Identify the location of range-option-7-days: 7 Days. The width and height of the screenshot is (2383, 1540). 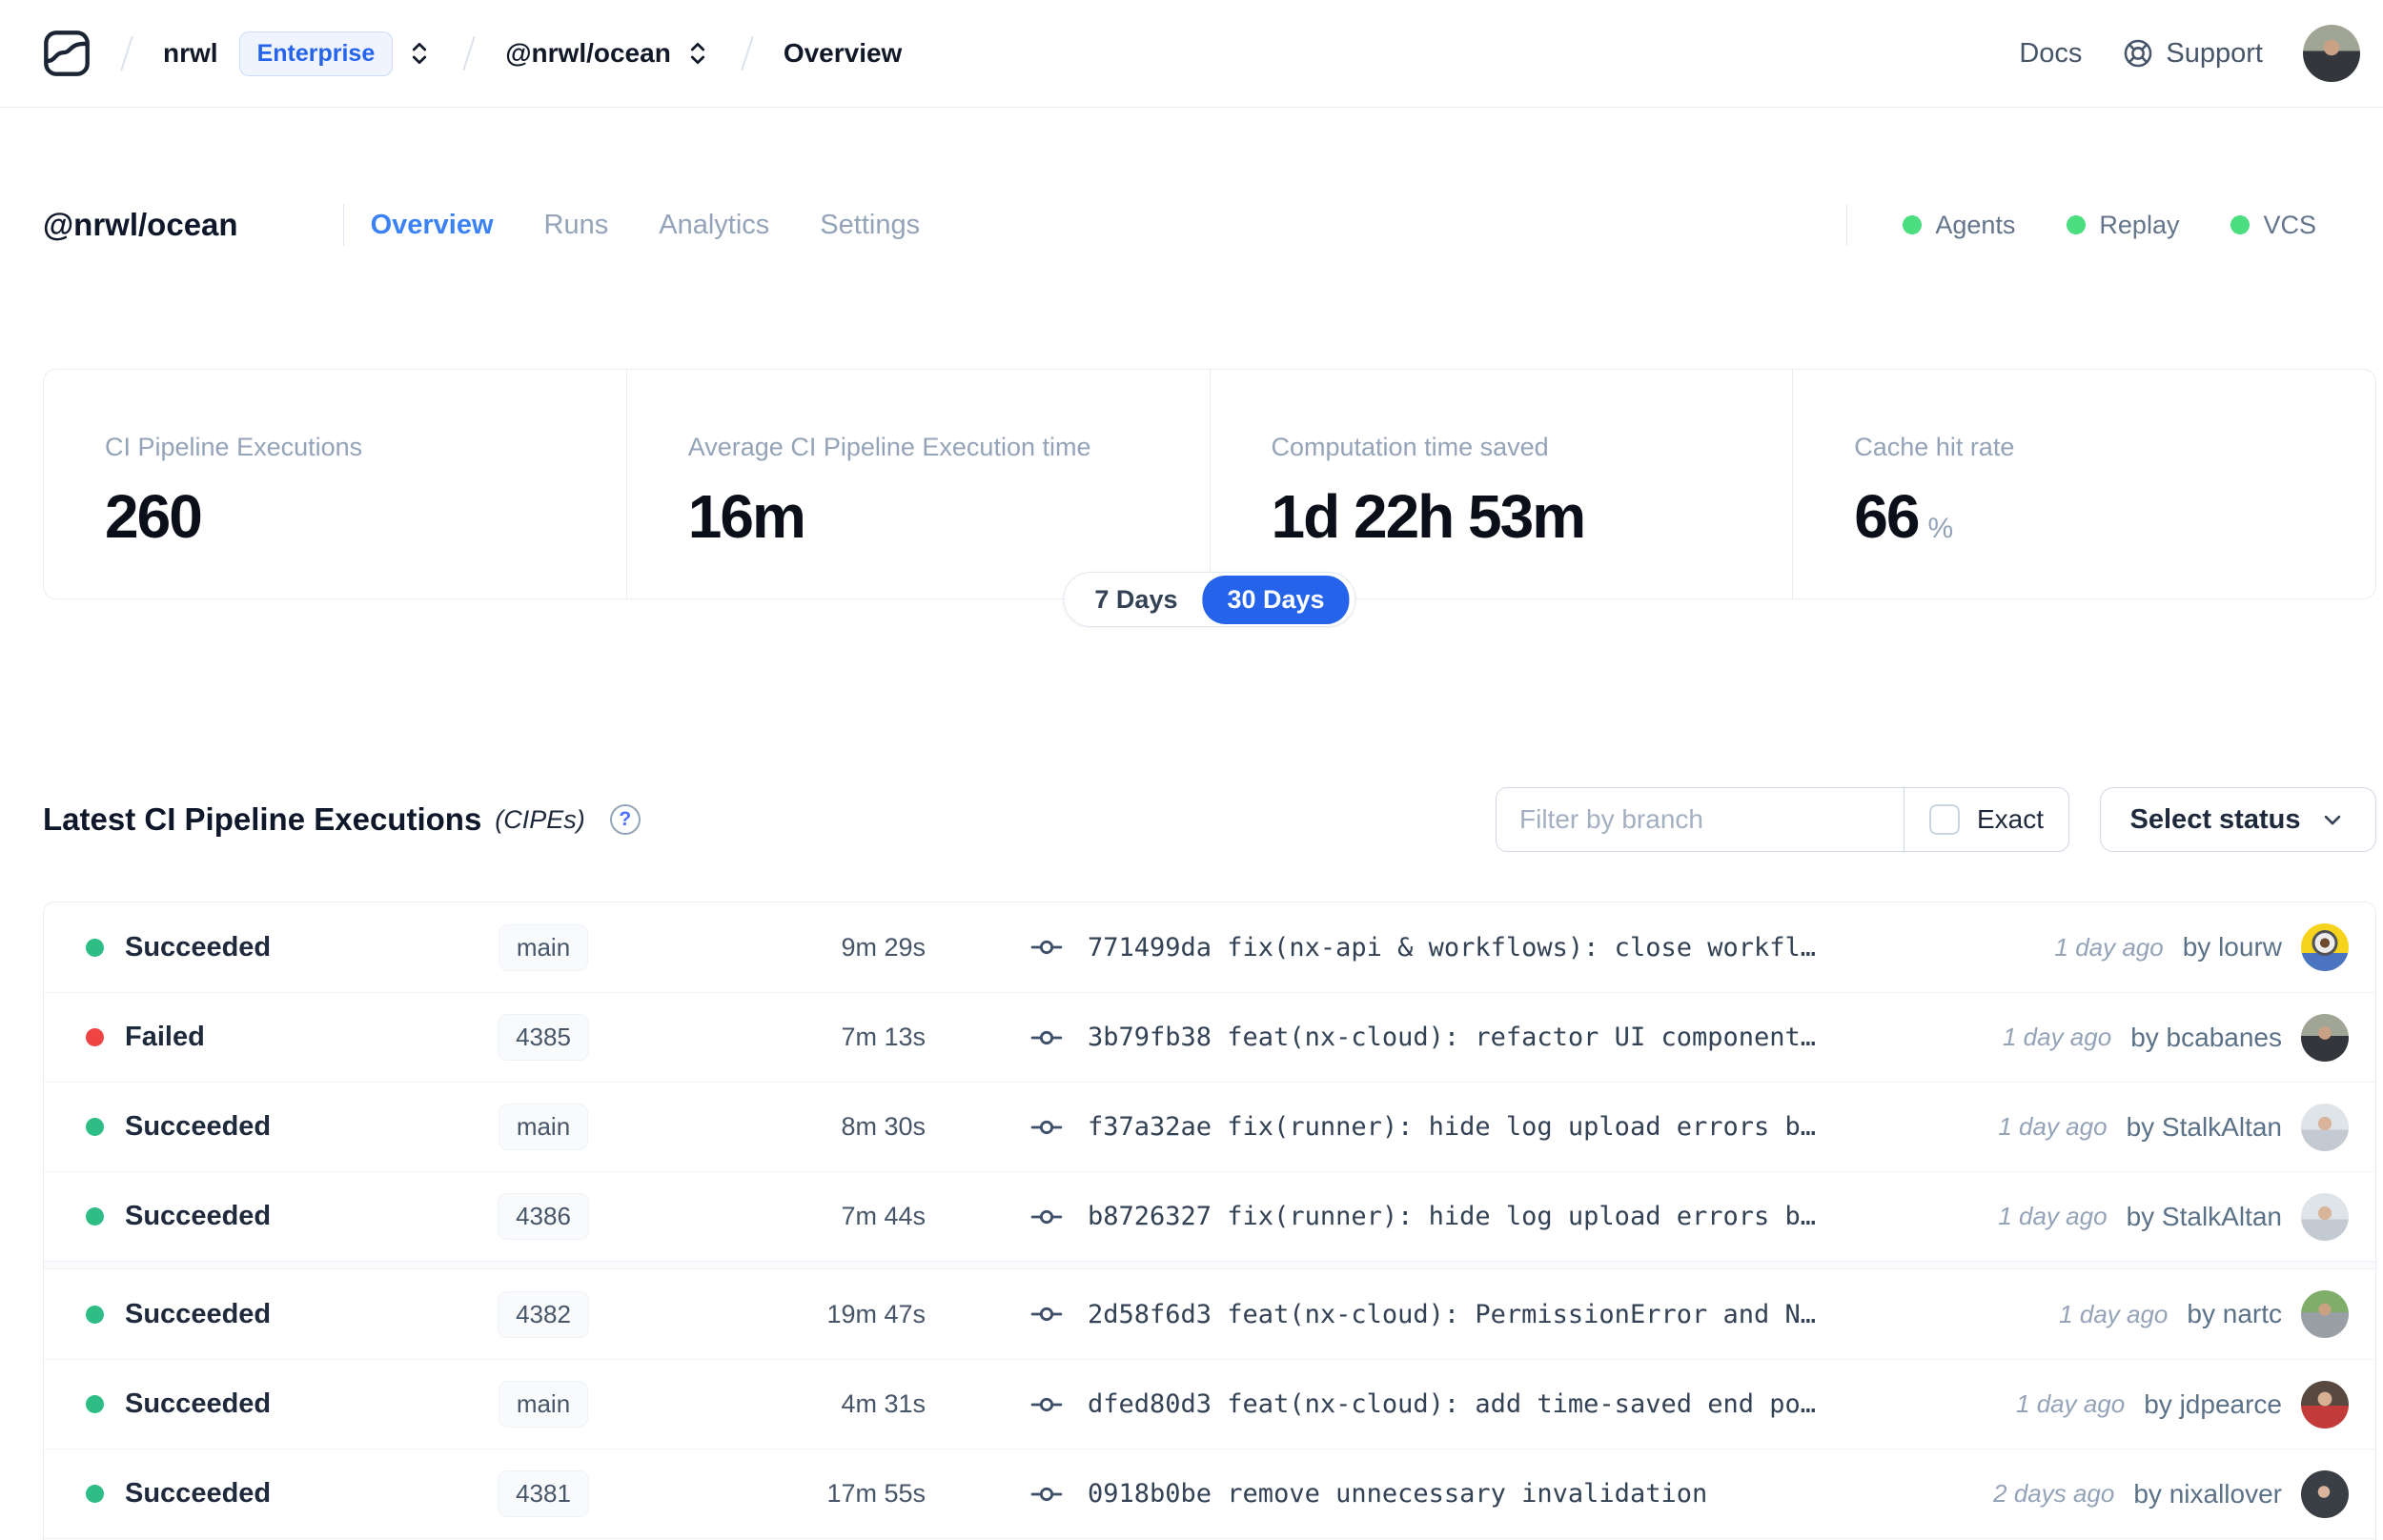
(1136, 600).